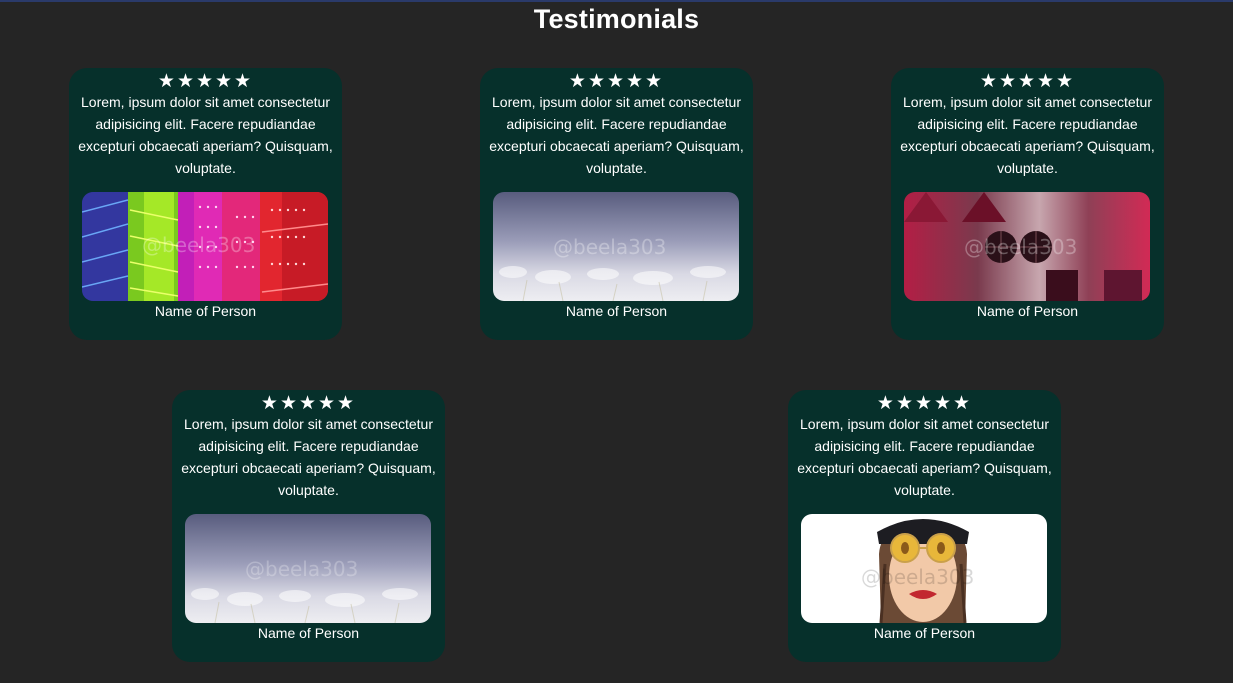 The height and width of the screenshot is (683, 1233). What do you see at coordinates (616, 19) in the screenshot?
I see `page-title: Testimonials` at bounding box center [616, 19].